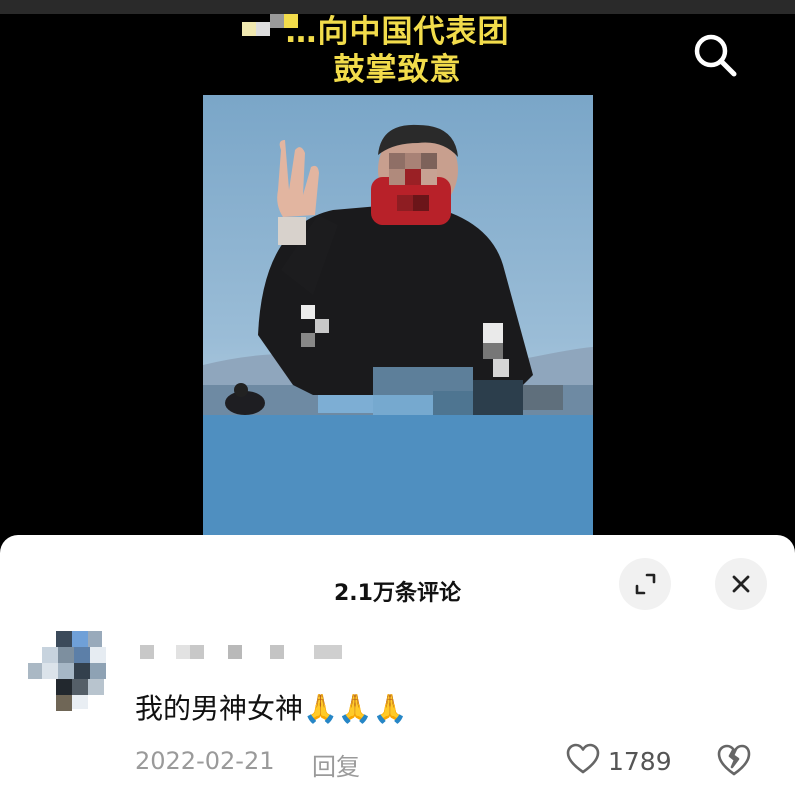  Describe the element at coordinates (715, 55) in the screenshot. I see `search-icon` at that location.